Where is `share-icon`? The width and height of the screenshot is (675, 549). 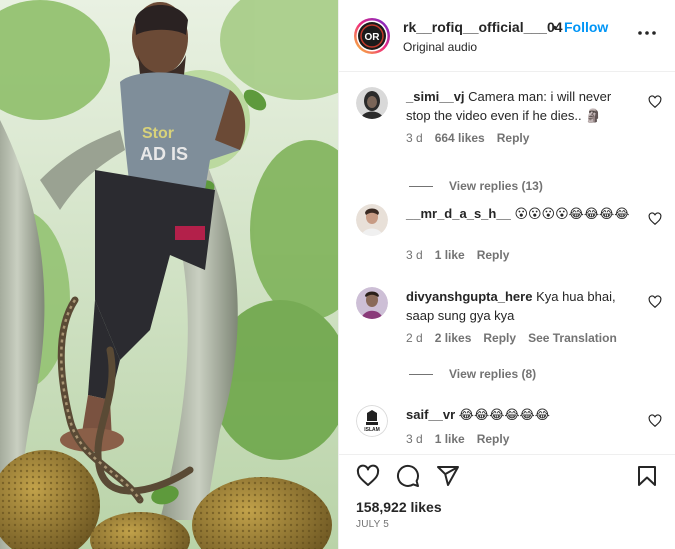 share-icon is located at coordinates (448, 476).